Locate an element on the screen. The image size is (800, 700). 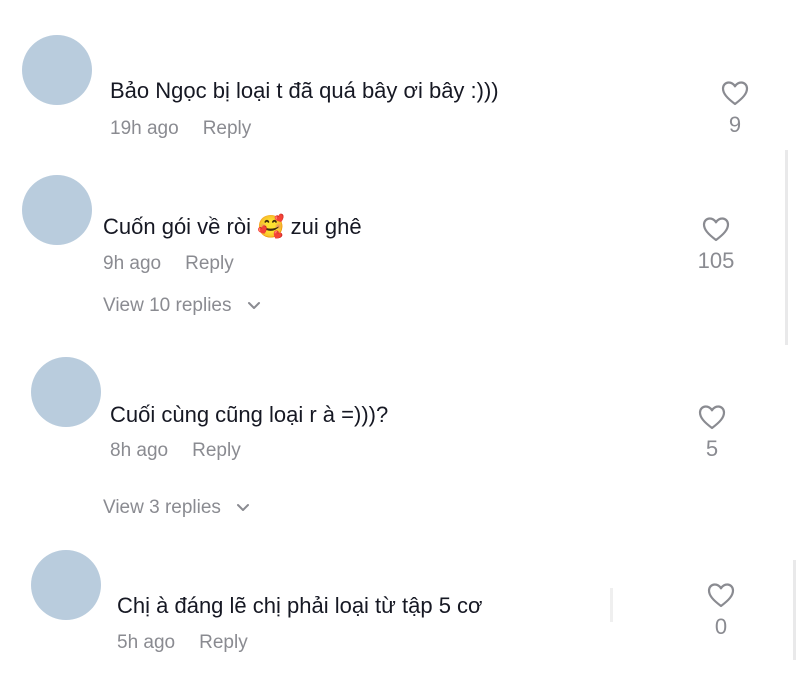
comment-meta: 8h ago Reply is located at coordinates (175, 451).